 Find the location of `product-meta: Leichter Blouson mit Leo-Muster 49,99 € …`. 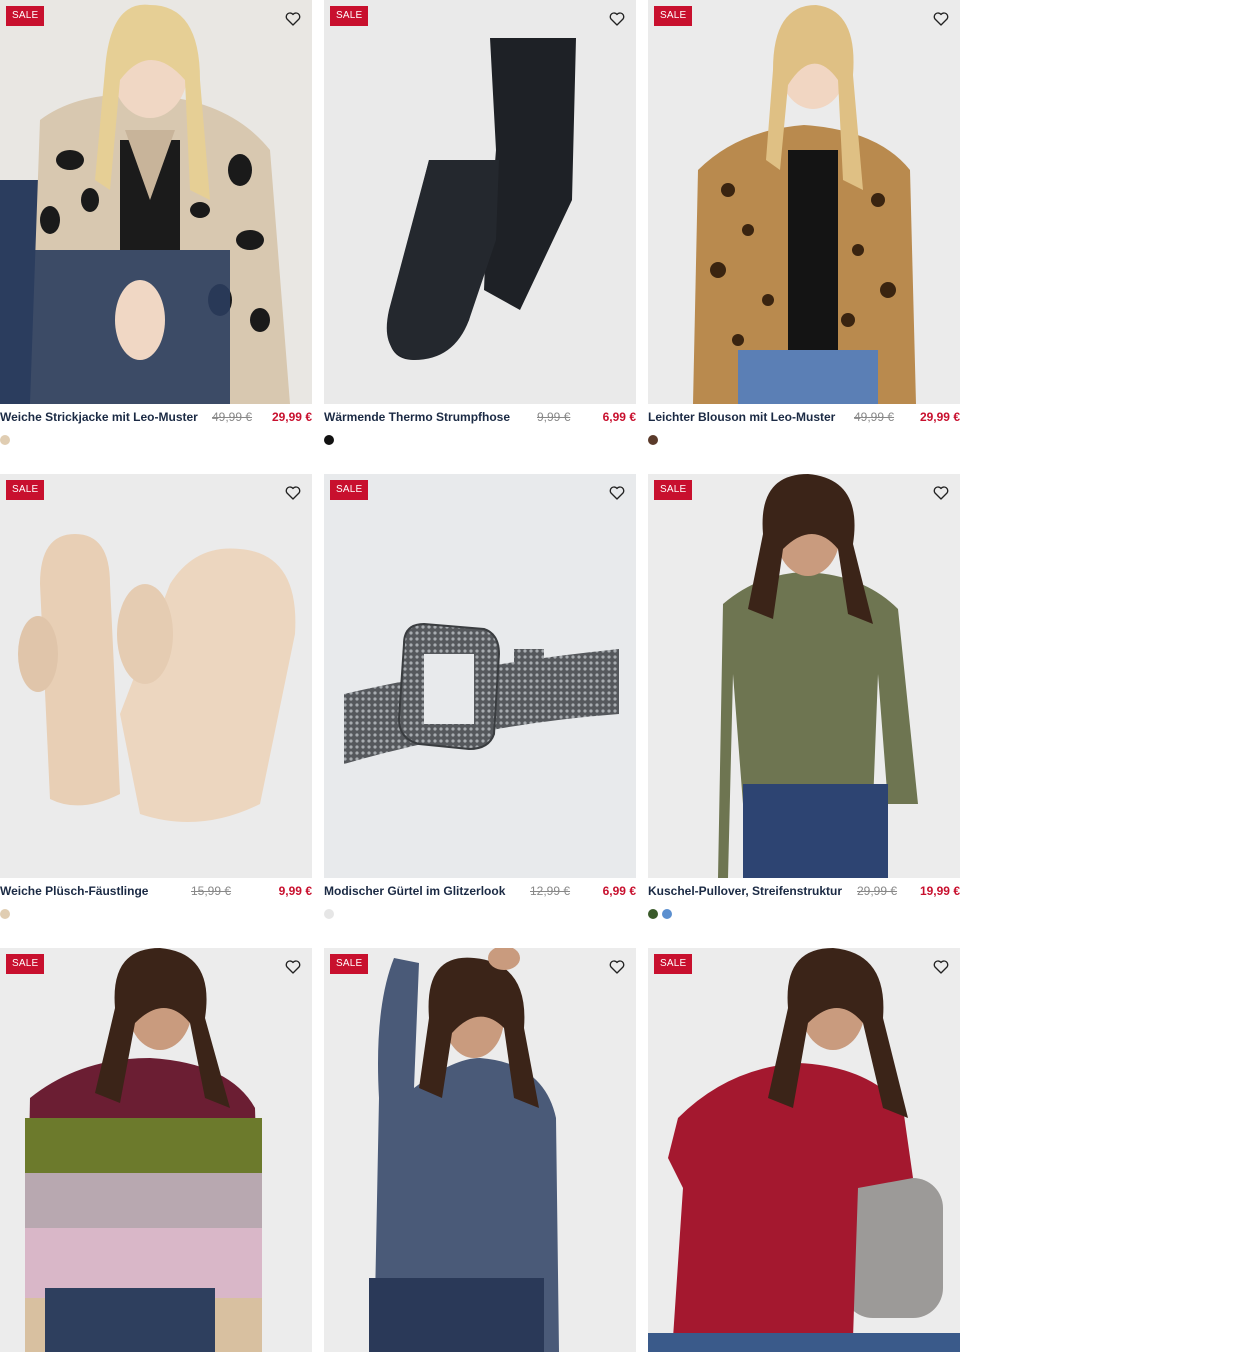

product-meta: Leichter Blouson mit Leo-Muster 49,99 € … is located at coordinates (804, 419).